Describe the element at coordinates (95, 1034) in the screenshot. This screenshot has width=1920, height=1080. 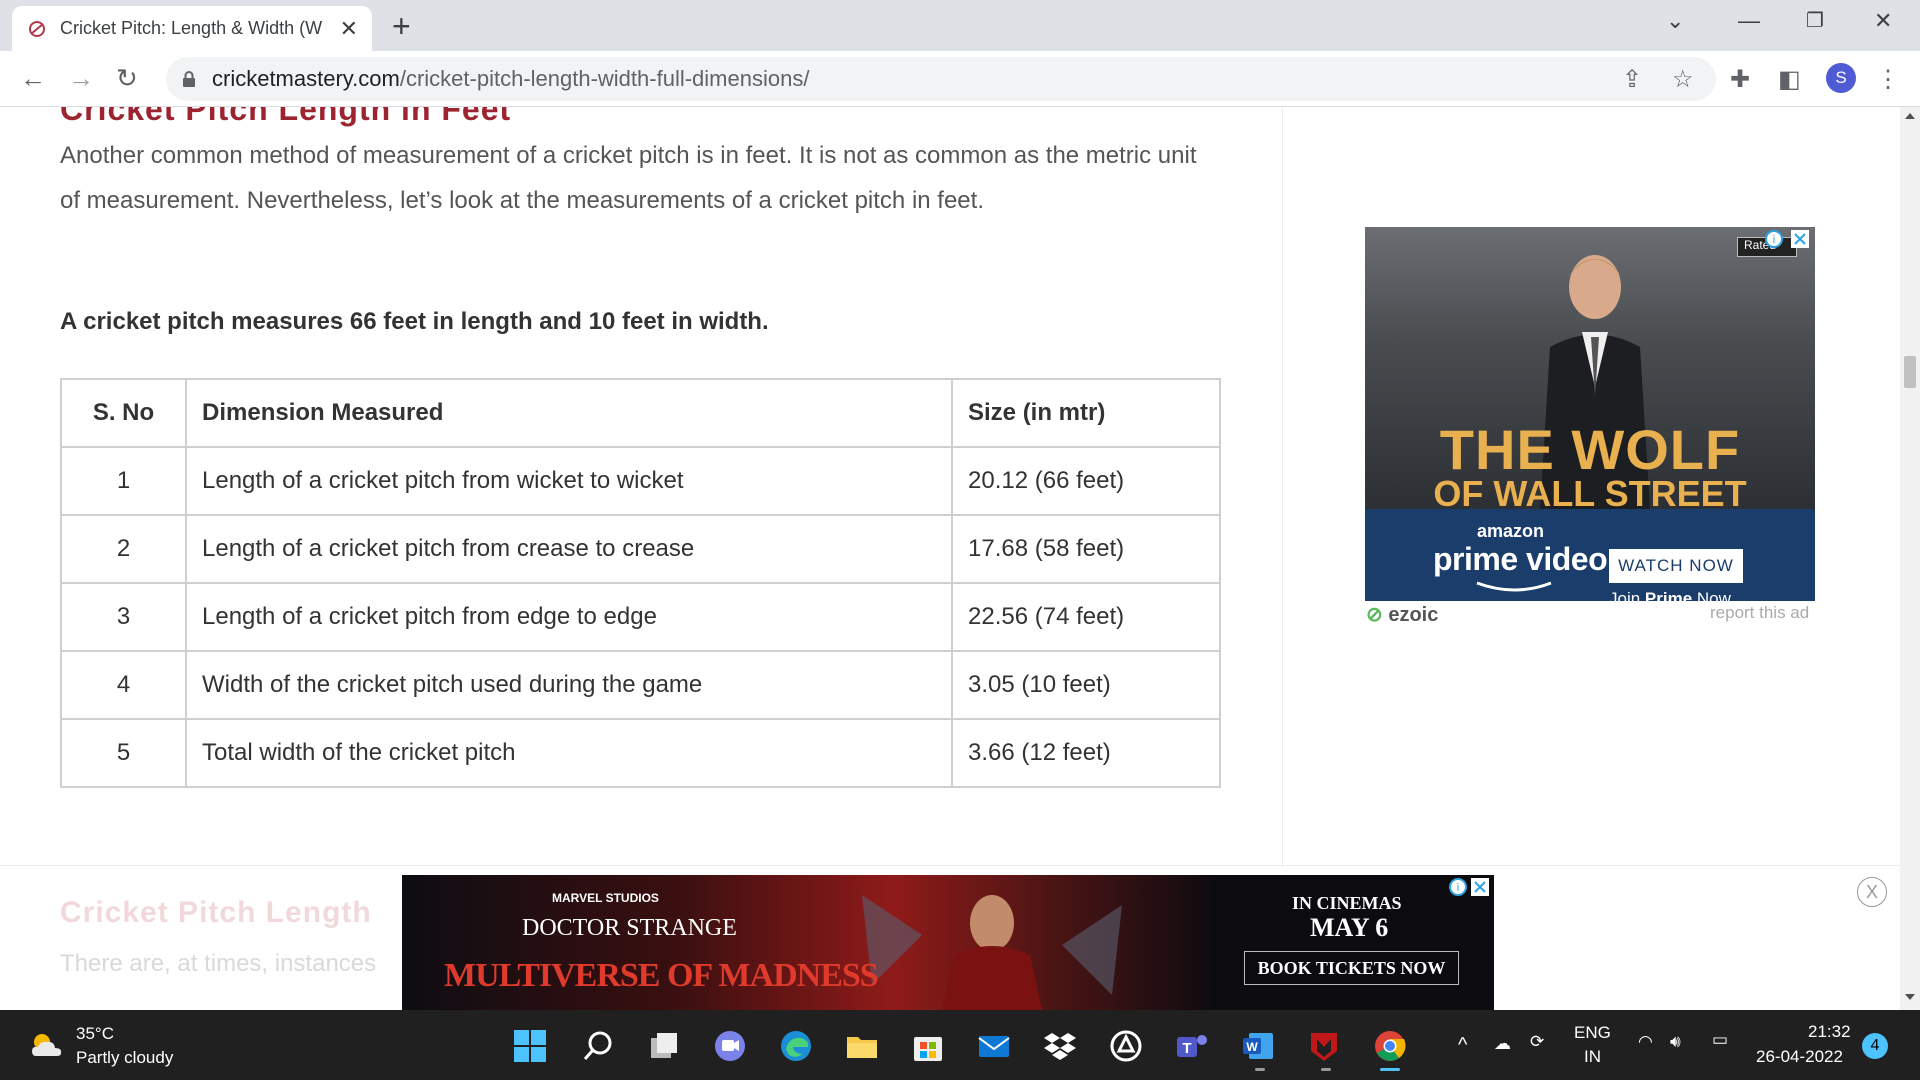
I see `weather-temperature: 35°C` at that location.